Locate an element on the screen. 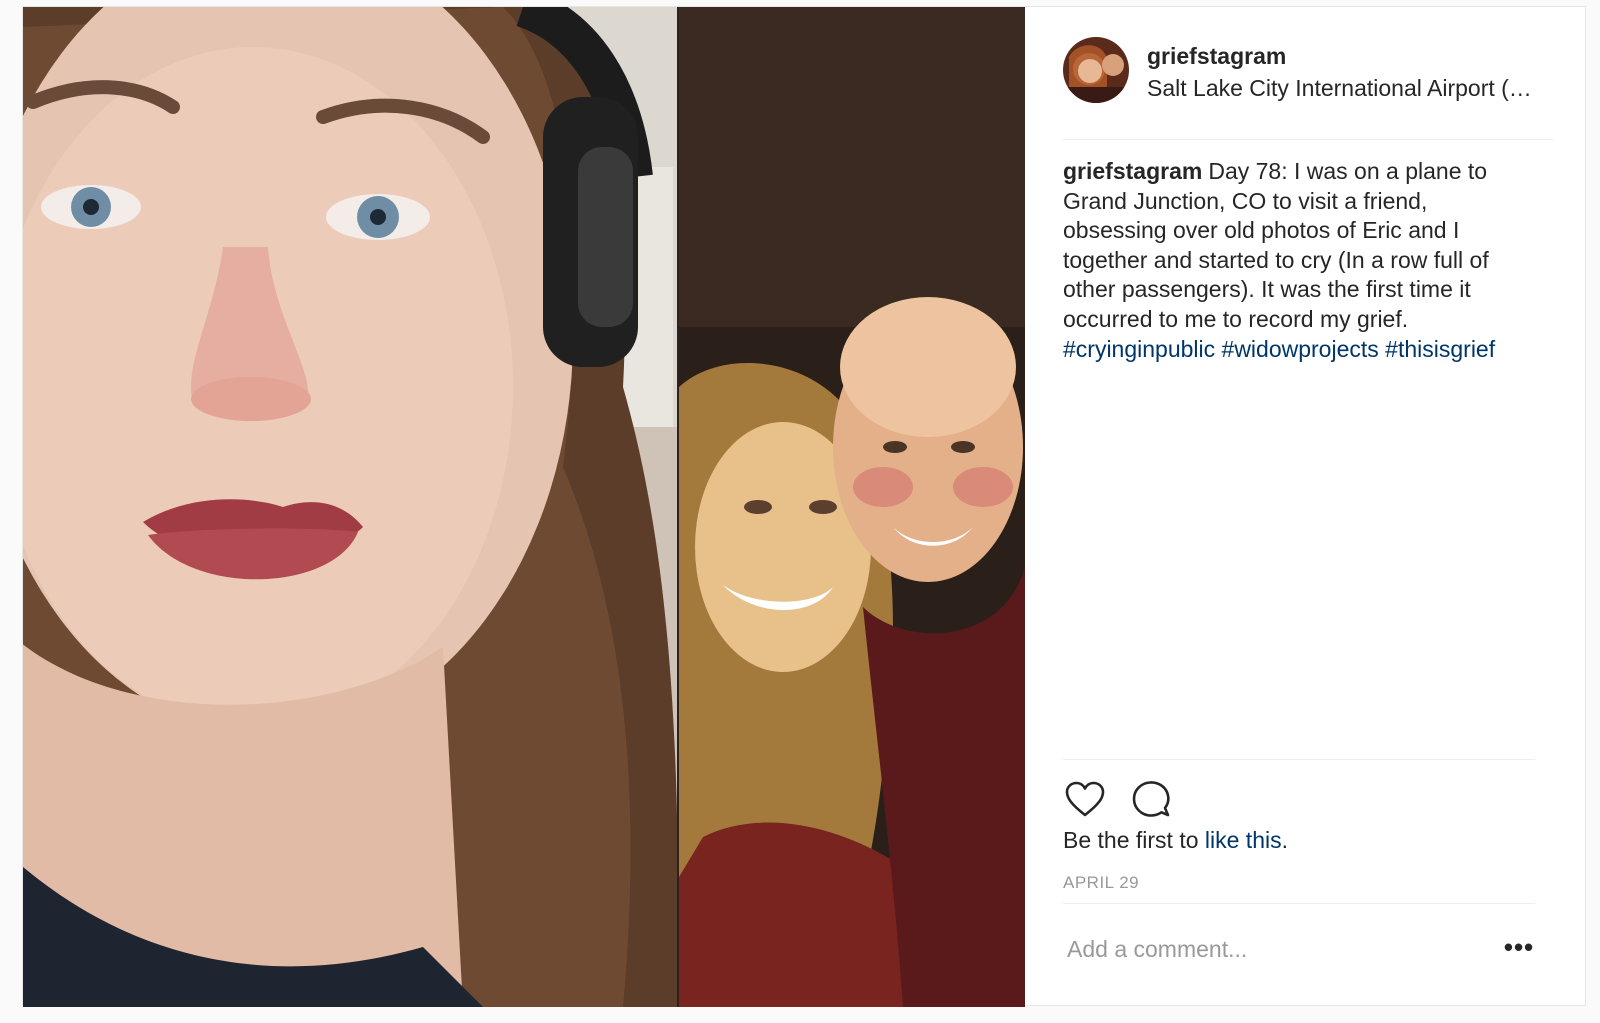 This screenshot has width=1600, height=1023. avatar-image is located at coordinates (1096, 70).